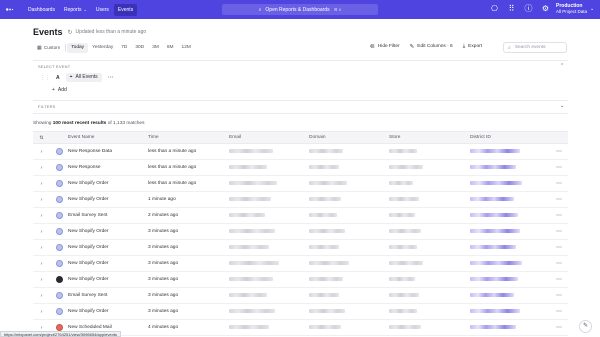  What do you see at coordinates (59, 90) in the screenshot?
I see `add-event-button: + Add` at bounding box center [59, 90].